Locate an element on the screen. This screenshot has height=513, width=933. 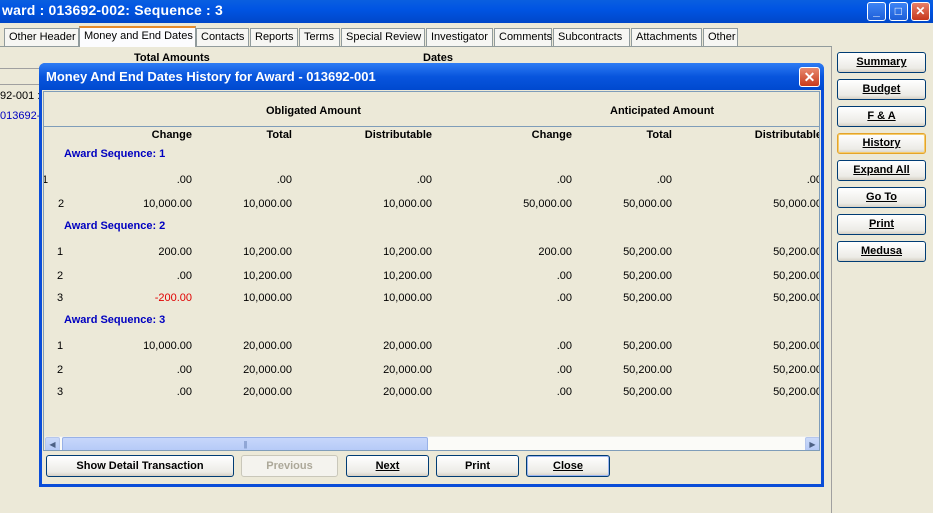
expand-all-button: Expand All is located at coordinates (881, 170).